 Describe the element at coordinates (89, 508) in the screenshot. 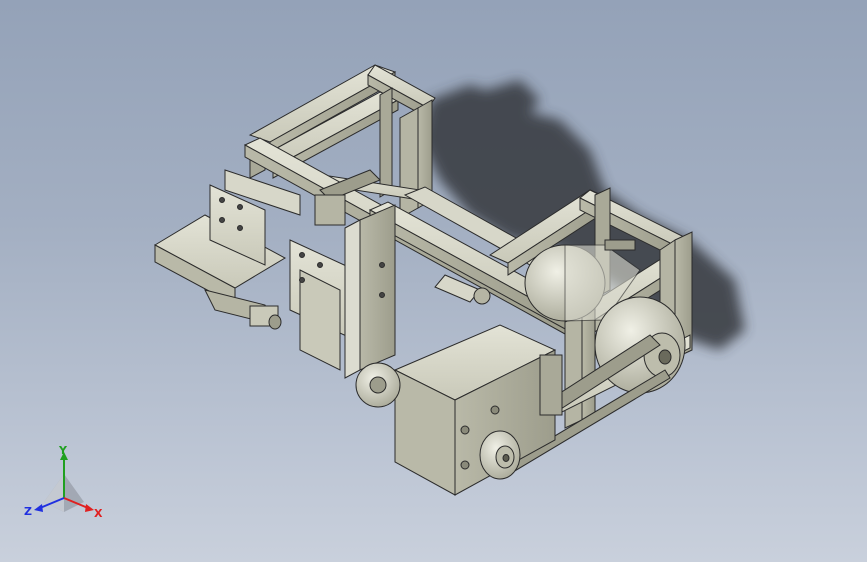

I see `x-arrow-icon` at that location.